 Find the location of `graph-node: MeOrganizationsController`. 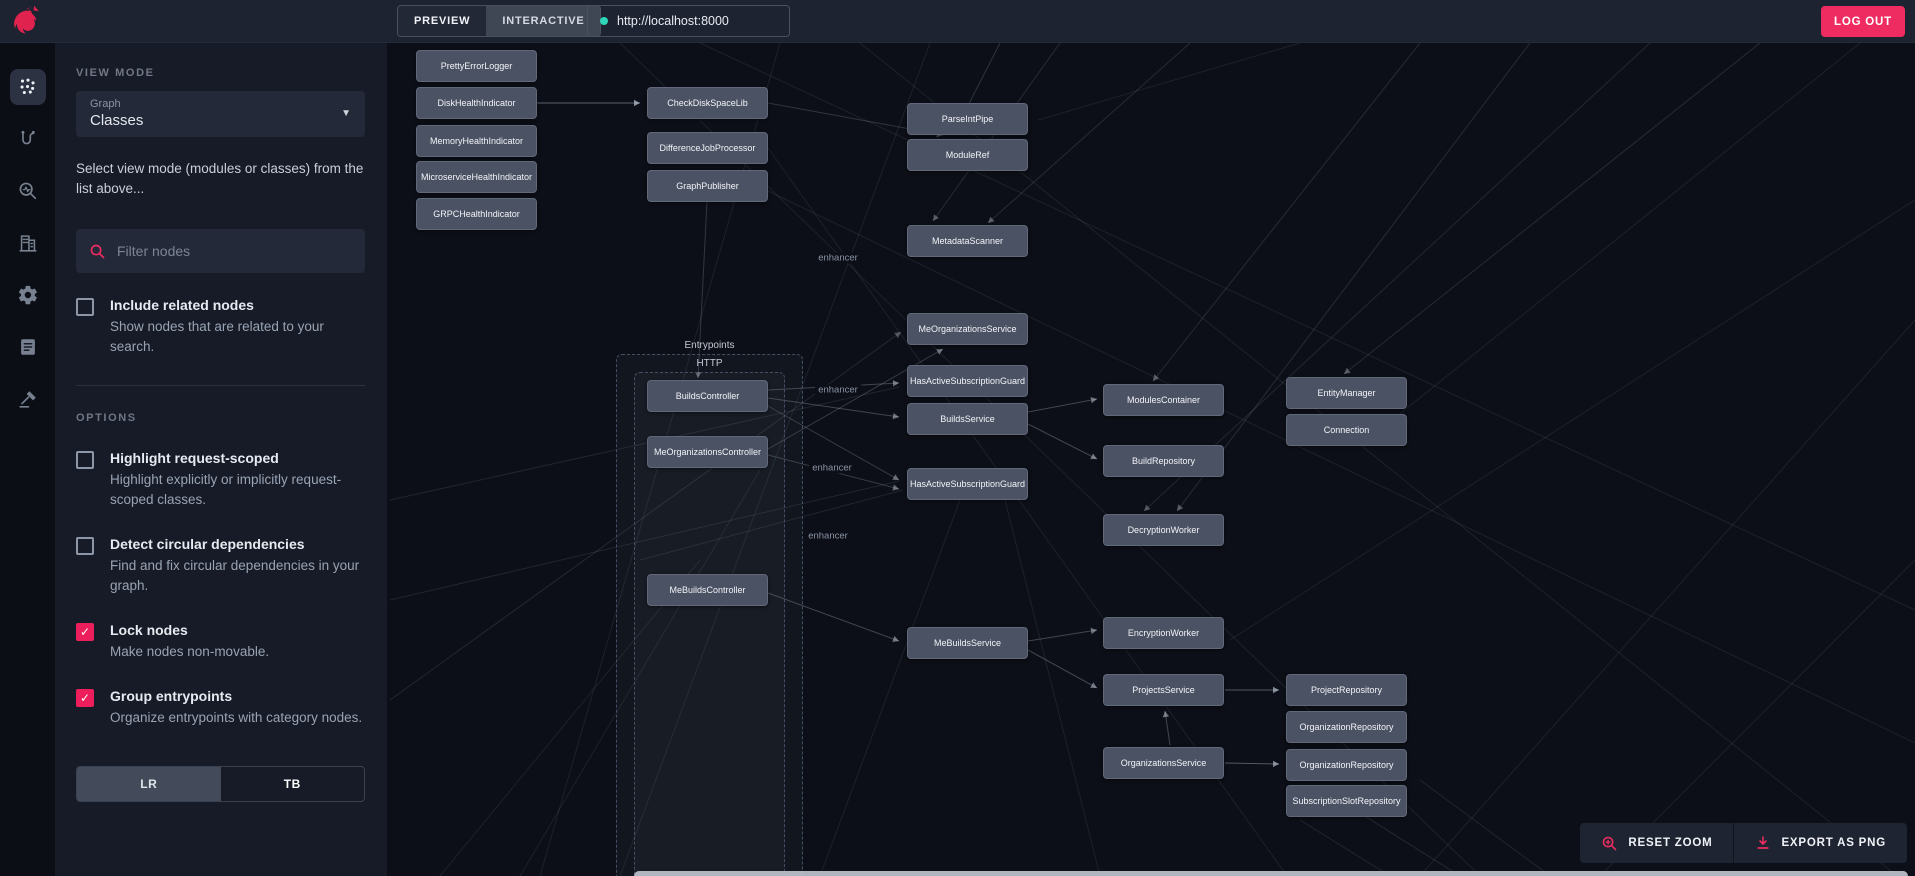

graph-node: MeOrganizationsController is located at coordinates (707, 452).